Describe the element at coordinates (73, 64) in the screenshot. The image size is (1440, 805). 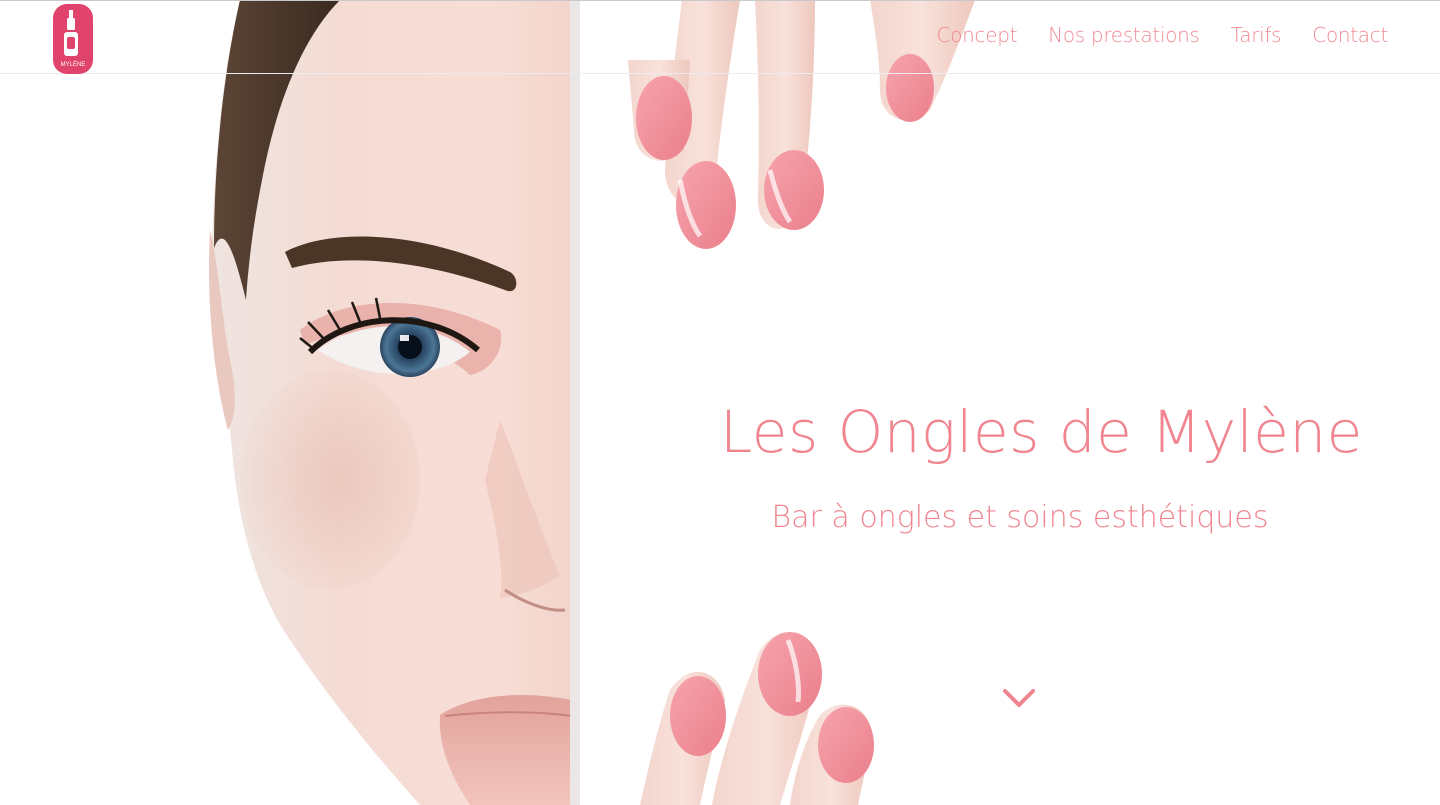
I see `svg-text: MYLÈNE` at that location.